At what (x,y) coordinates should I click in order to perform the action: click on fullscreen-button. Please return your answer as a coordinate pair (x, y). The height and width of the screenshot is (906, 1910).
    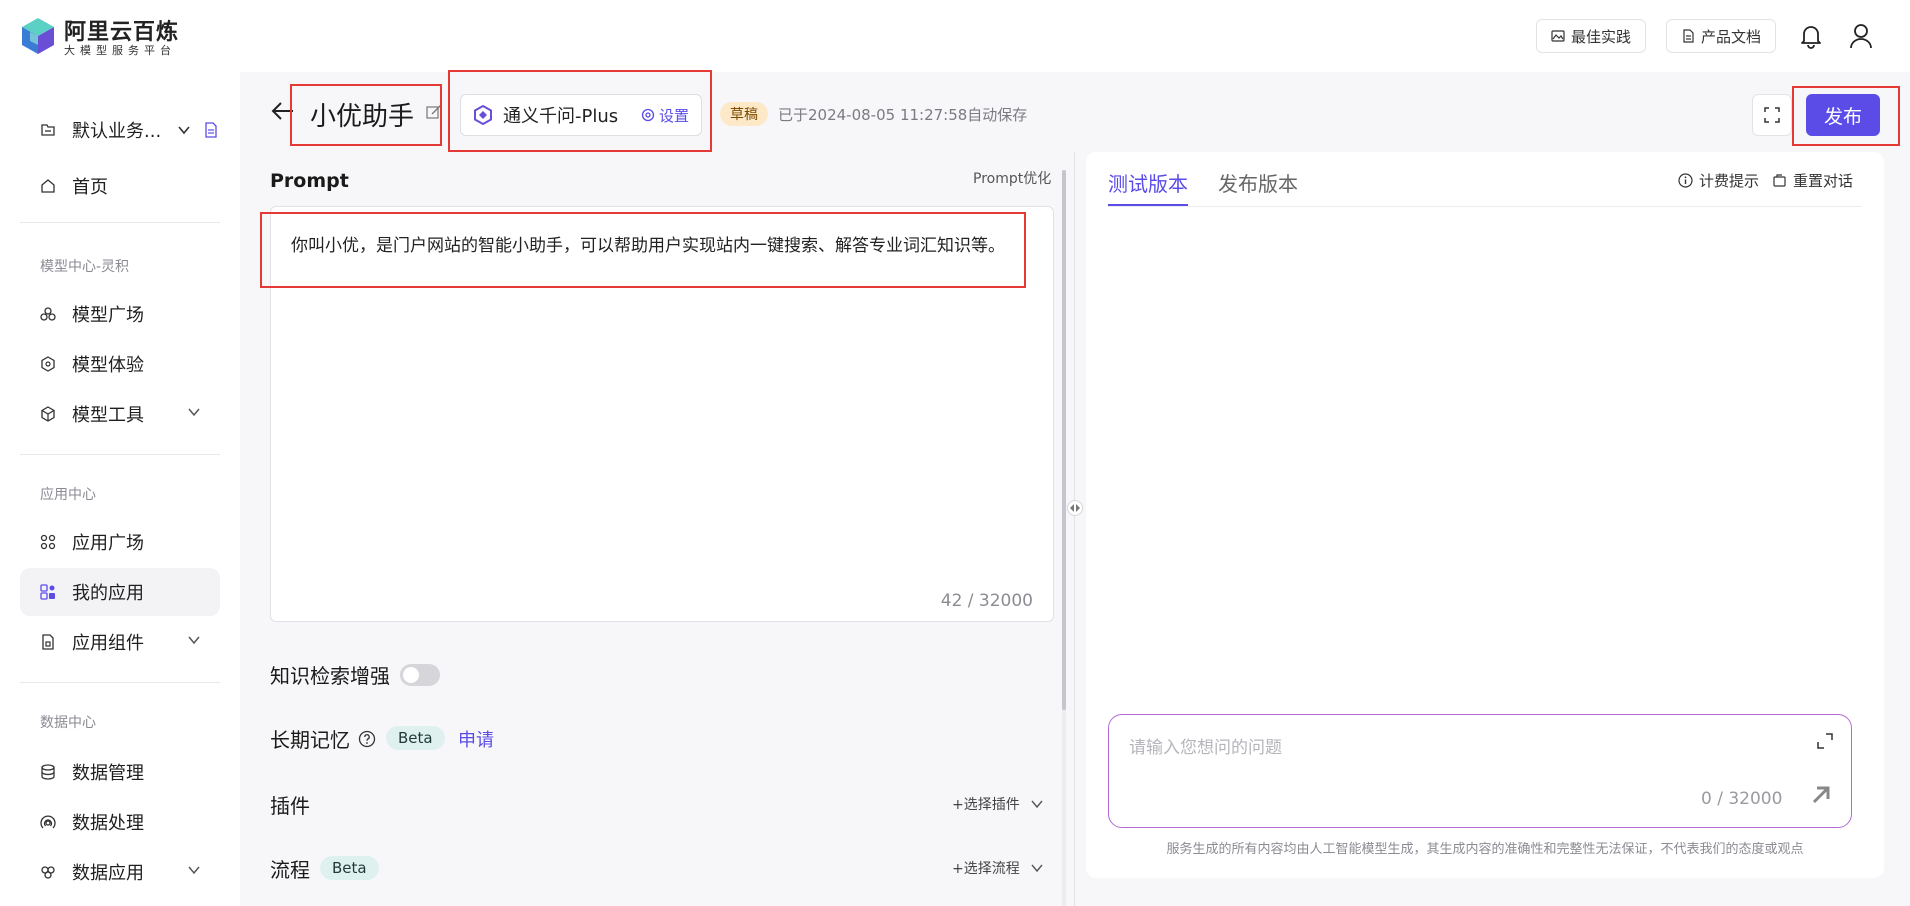
    Looking at the image, I should click on (1772, 115).